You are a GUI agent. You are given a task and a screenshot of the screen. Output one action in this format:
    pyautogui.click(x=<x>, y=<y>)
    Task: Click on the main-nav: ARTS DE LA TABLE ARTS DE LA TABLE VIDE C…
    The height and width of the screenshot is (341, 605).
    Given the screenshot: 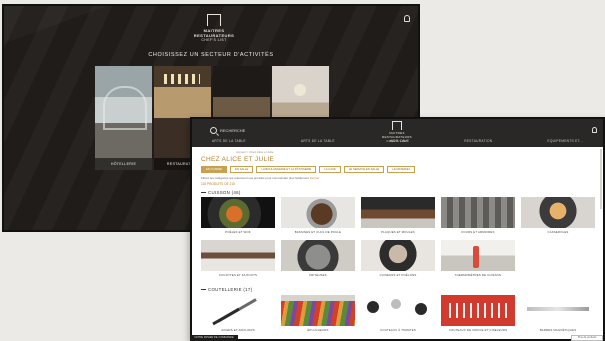 What is the action you would take?
    pyautogui.click(x=397, y=141)
    